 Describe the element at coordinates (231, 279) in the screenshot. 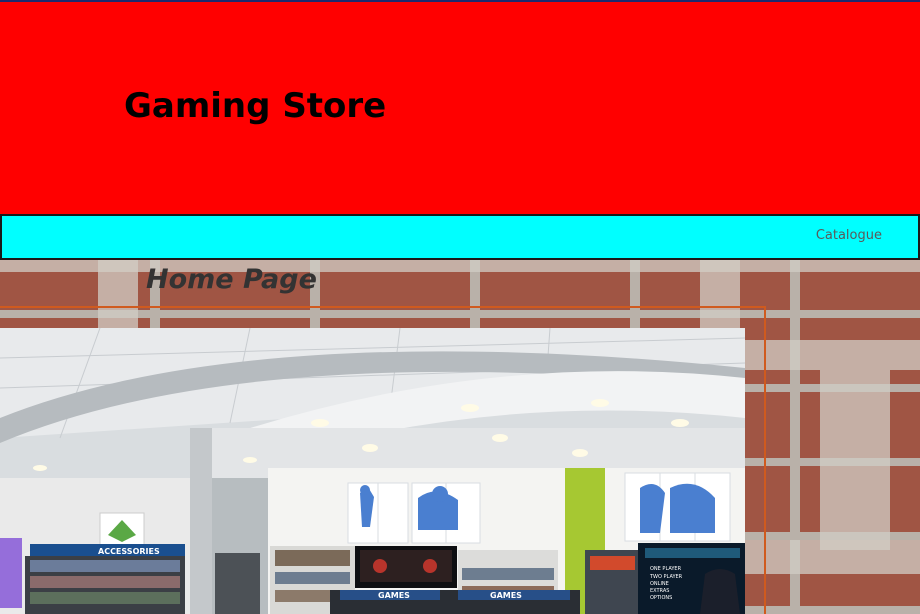

I see `page-heading: Home Page` at that location.